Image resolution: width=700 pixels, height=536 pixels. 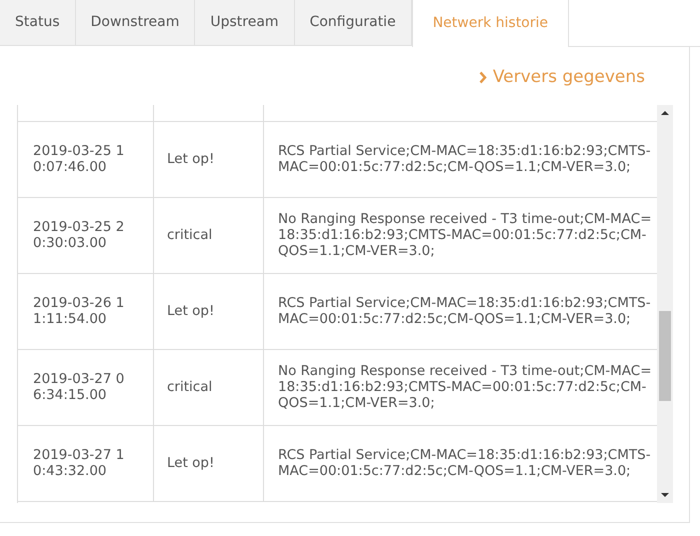 I want to click on table-cell-text: 2019-03-27 10:43:32.00, so click(x=79, y=463).